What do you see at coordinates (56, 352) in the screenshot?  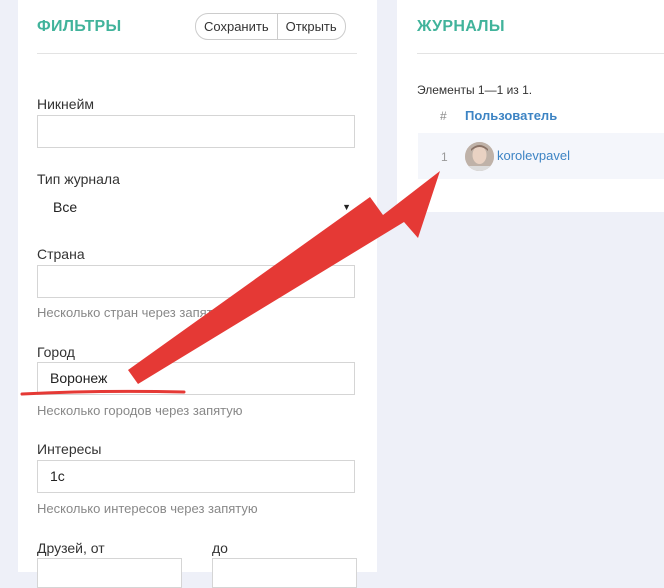 I see `city-label: Город` at bounding box center [56, 352].